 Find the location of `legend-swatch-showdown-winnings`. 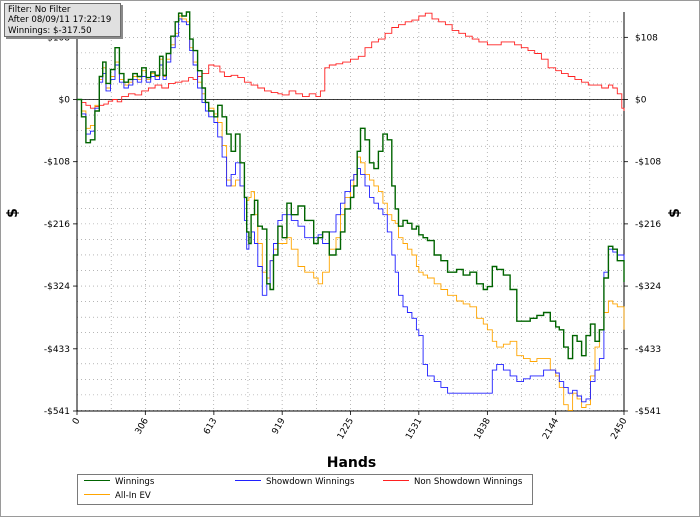

legend-swatch-showdown-winnings is located at coordinates (248, 480).